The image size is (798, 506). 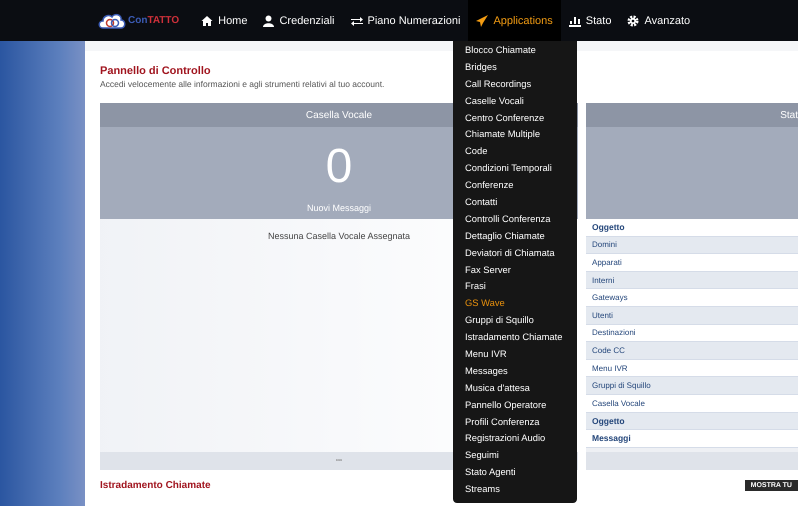 I want to click on cloud-logo-icon, so click(x=112, y=21).